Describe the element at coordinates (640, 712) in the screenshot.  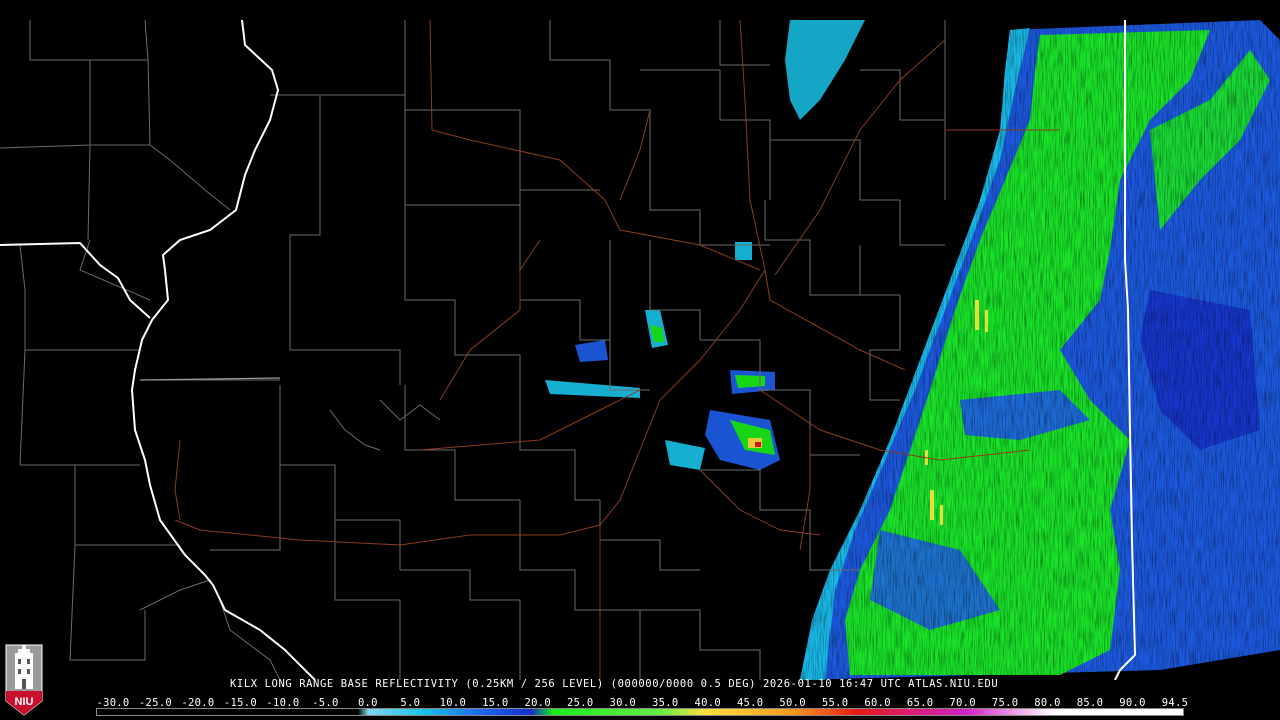
I see `reflectivity-colorbar` at that location.